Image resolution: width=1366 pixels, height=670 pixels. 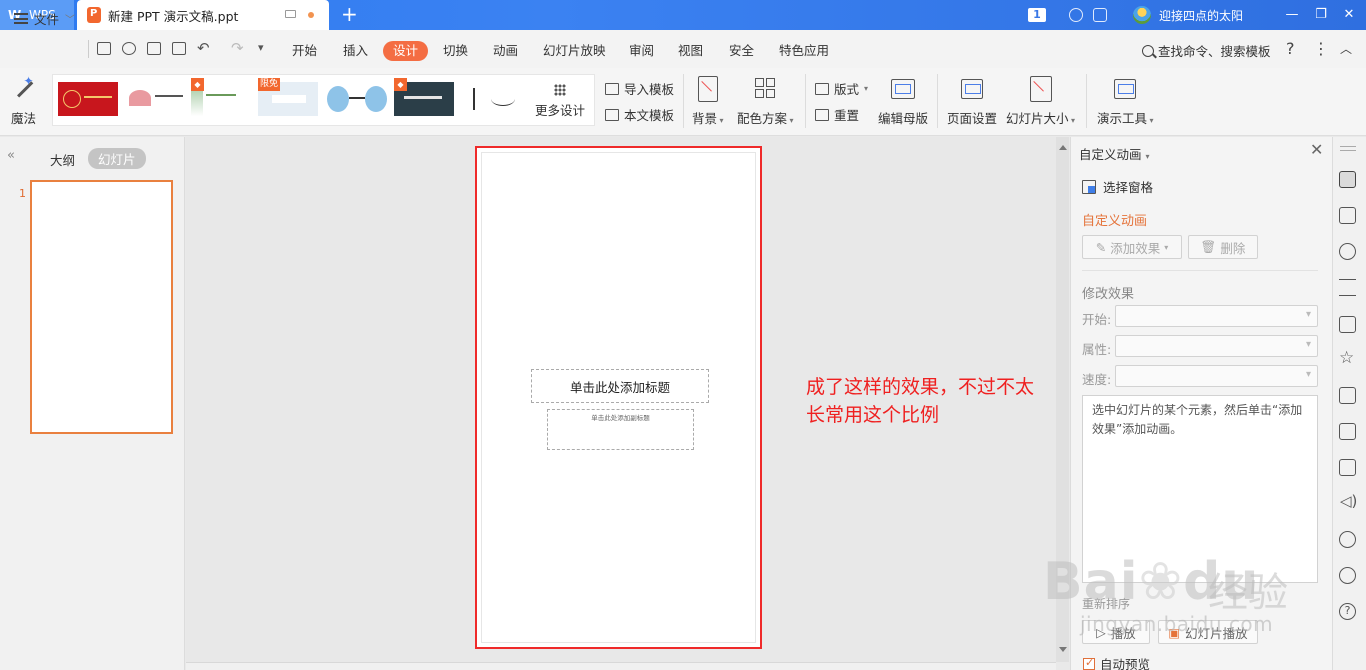 What do you see at coordinates (1125, 663) in the screenshot?
I see `auto-preview-label: 自动预览` at bounding box center [1125, 663].